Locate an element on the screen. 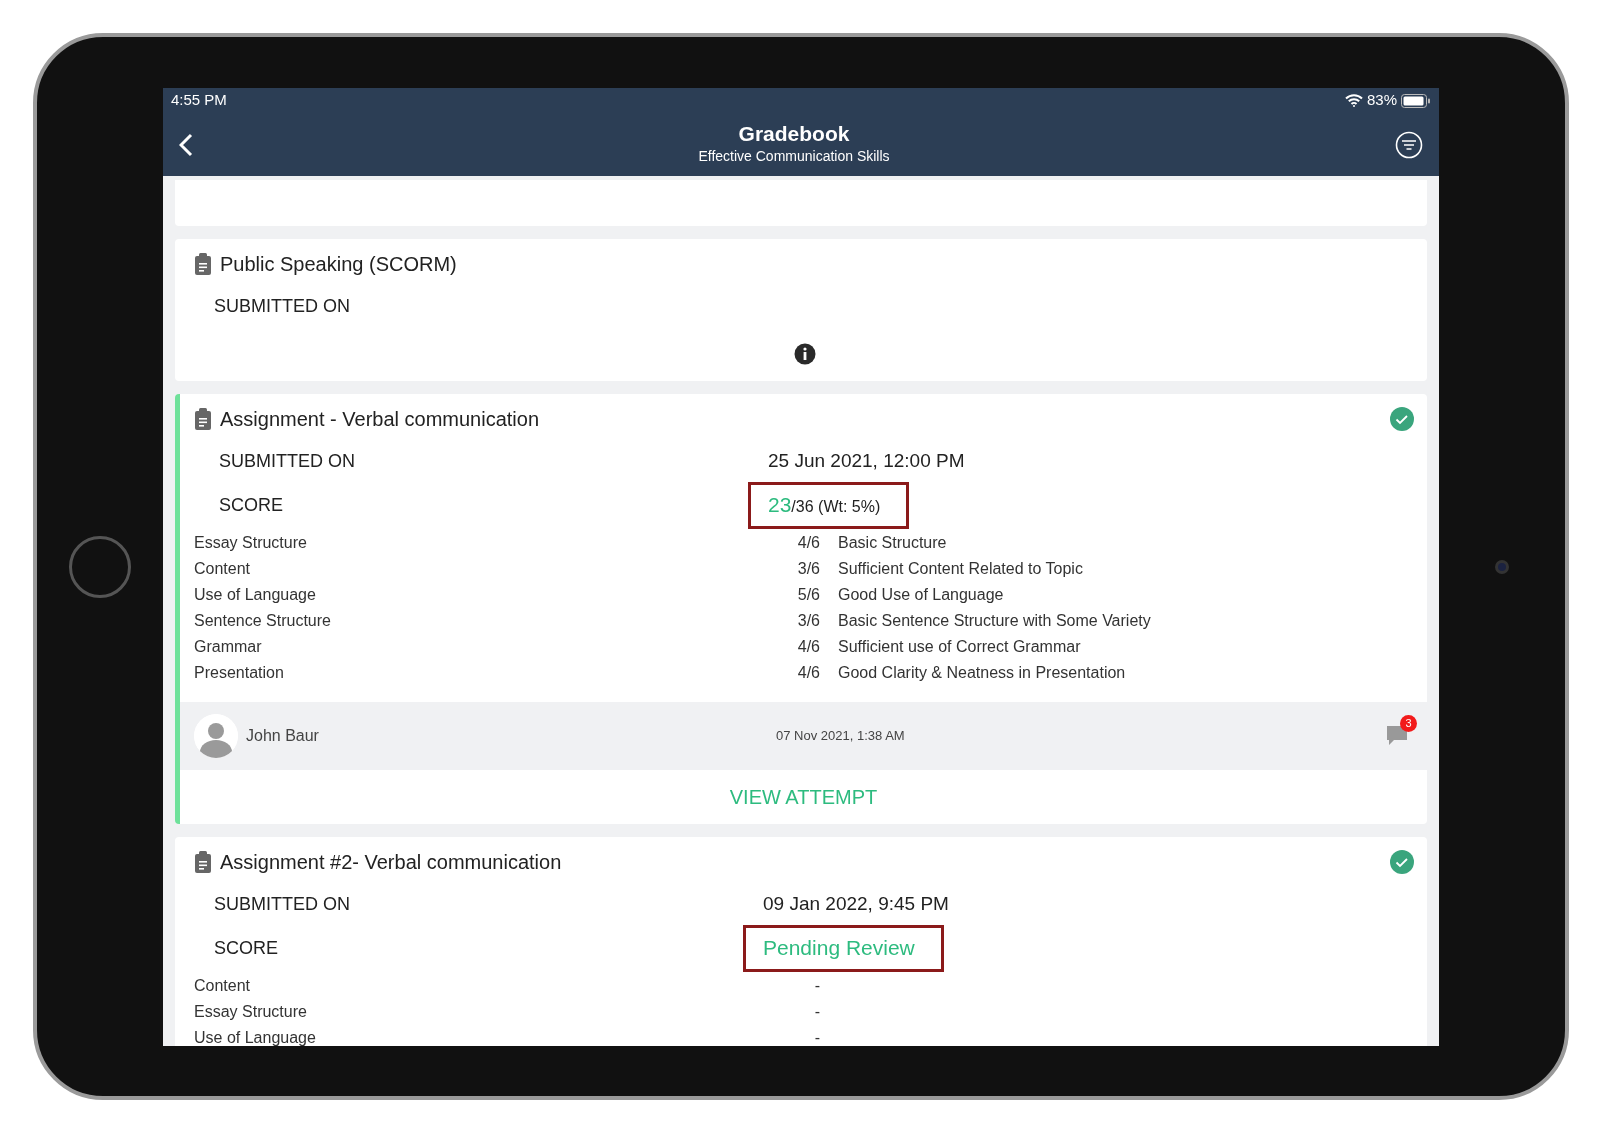 This screenshot has width=1600, height=1134. back-icon is located at coordinates (186, 144).